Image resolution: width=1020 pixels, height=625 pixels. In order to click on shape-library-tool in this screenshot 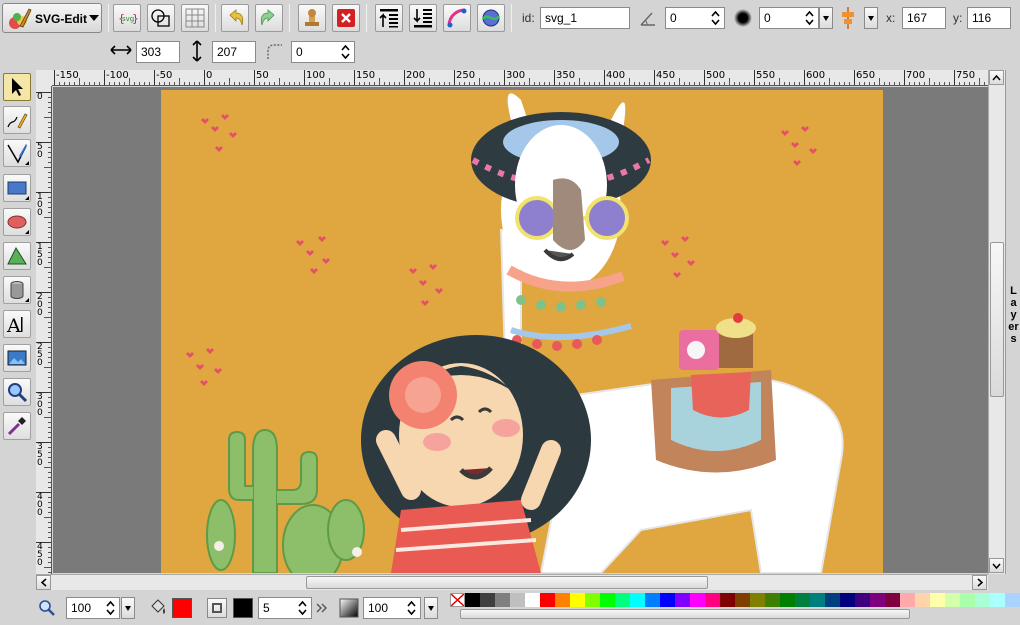, I will do `click(17, 290)`.